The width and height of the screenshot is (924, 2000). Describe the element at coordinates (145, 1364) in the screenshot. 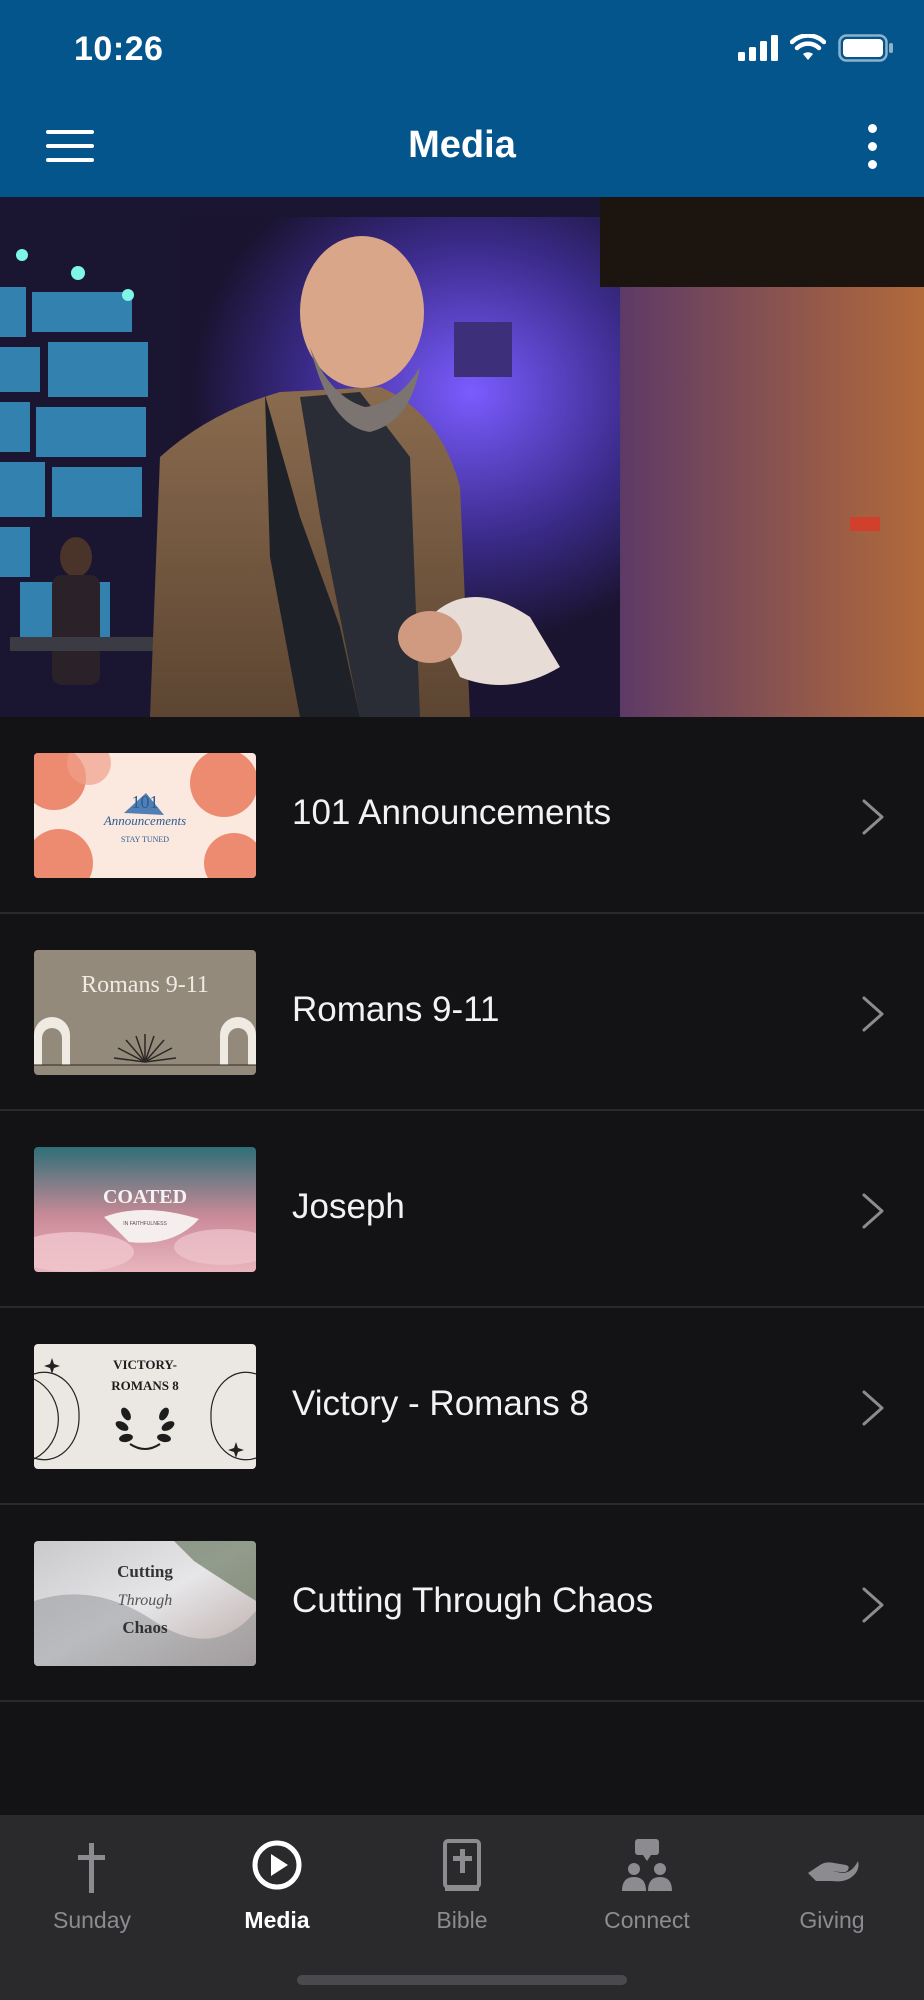

I see `thumb-text-victory: VICTORY-` at that location.